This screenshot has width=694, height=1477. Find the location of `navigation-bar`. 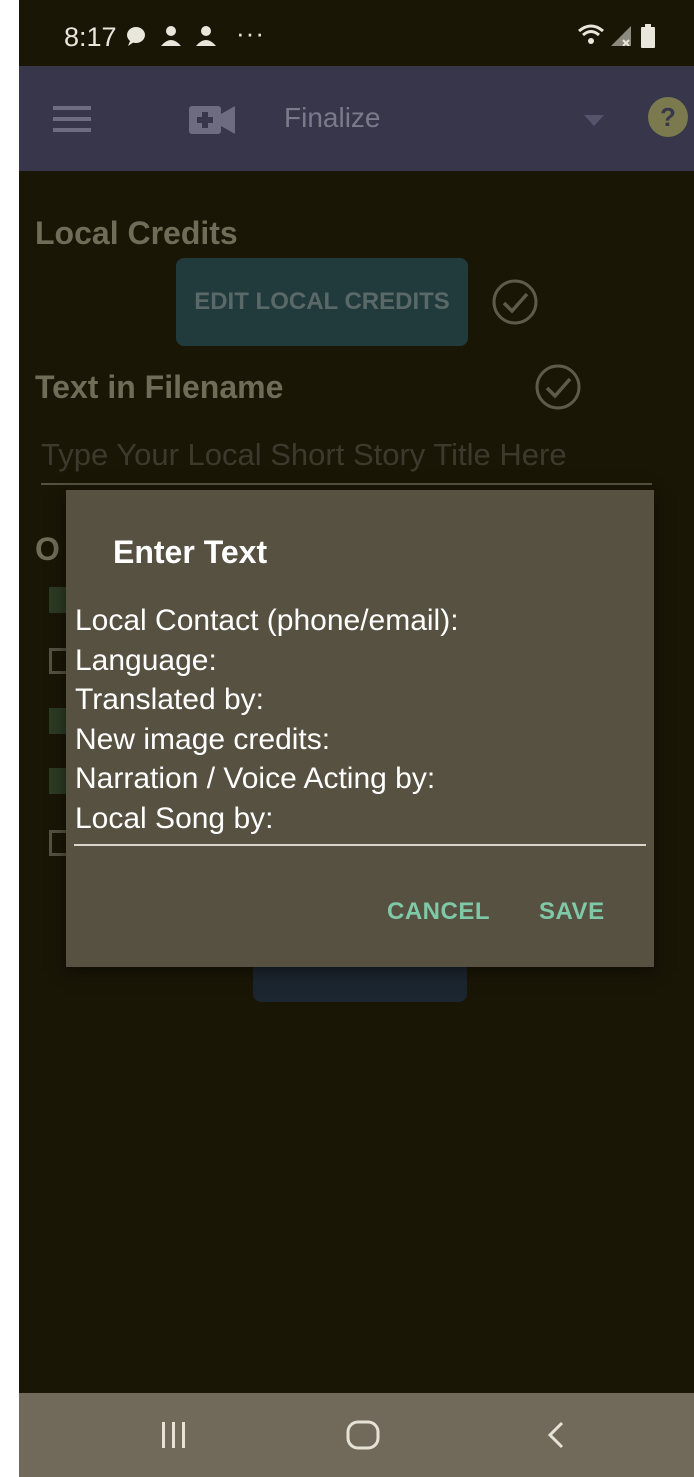

navigation-bar is located at coordinates (356, 1435).